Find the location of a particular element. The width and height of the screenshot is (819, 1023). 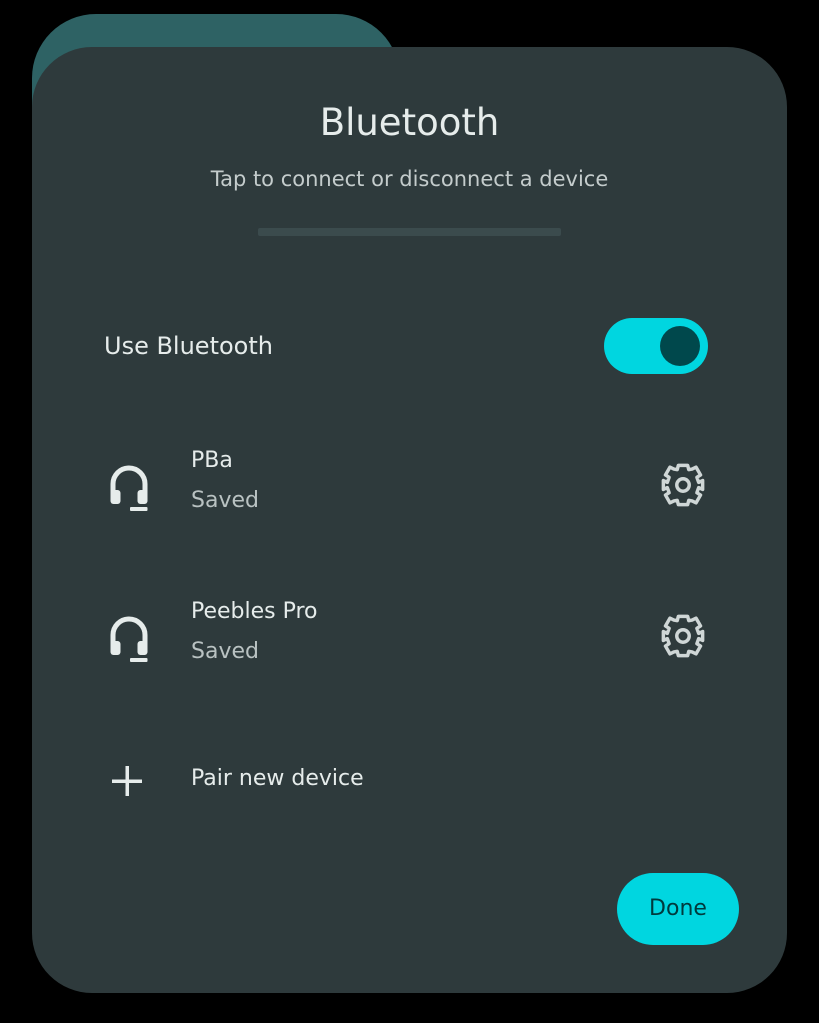

toggle-thumb is located at coordinates (680, 346).